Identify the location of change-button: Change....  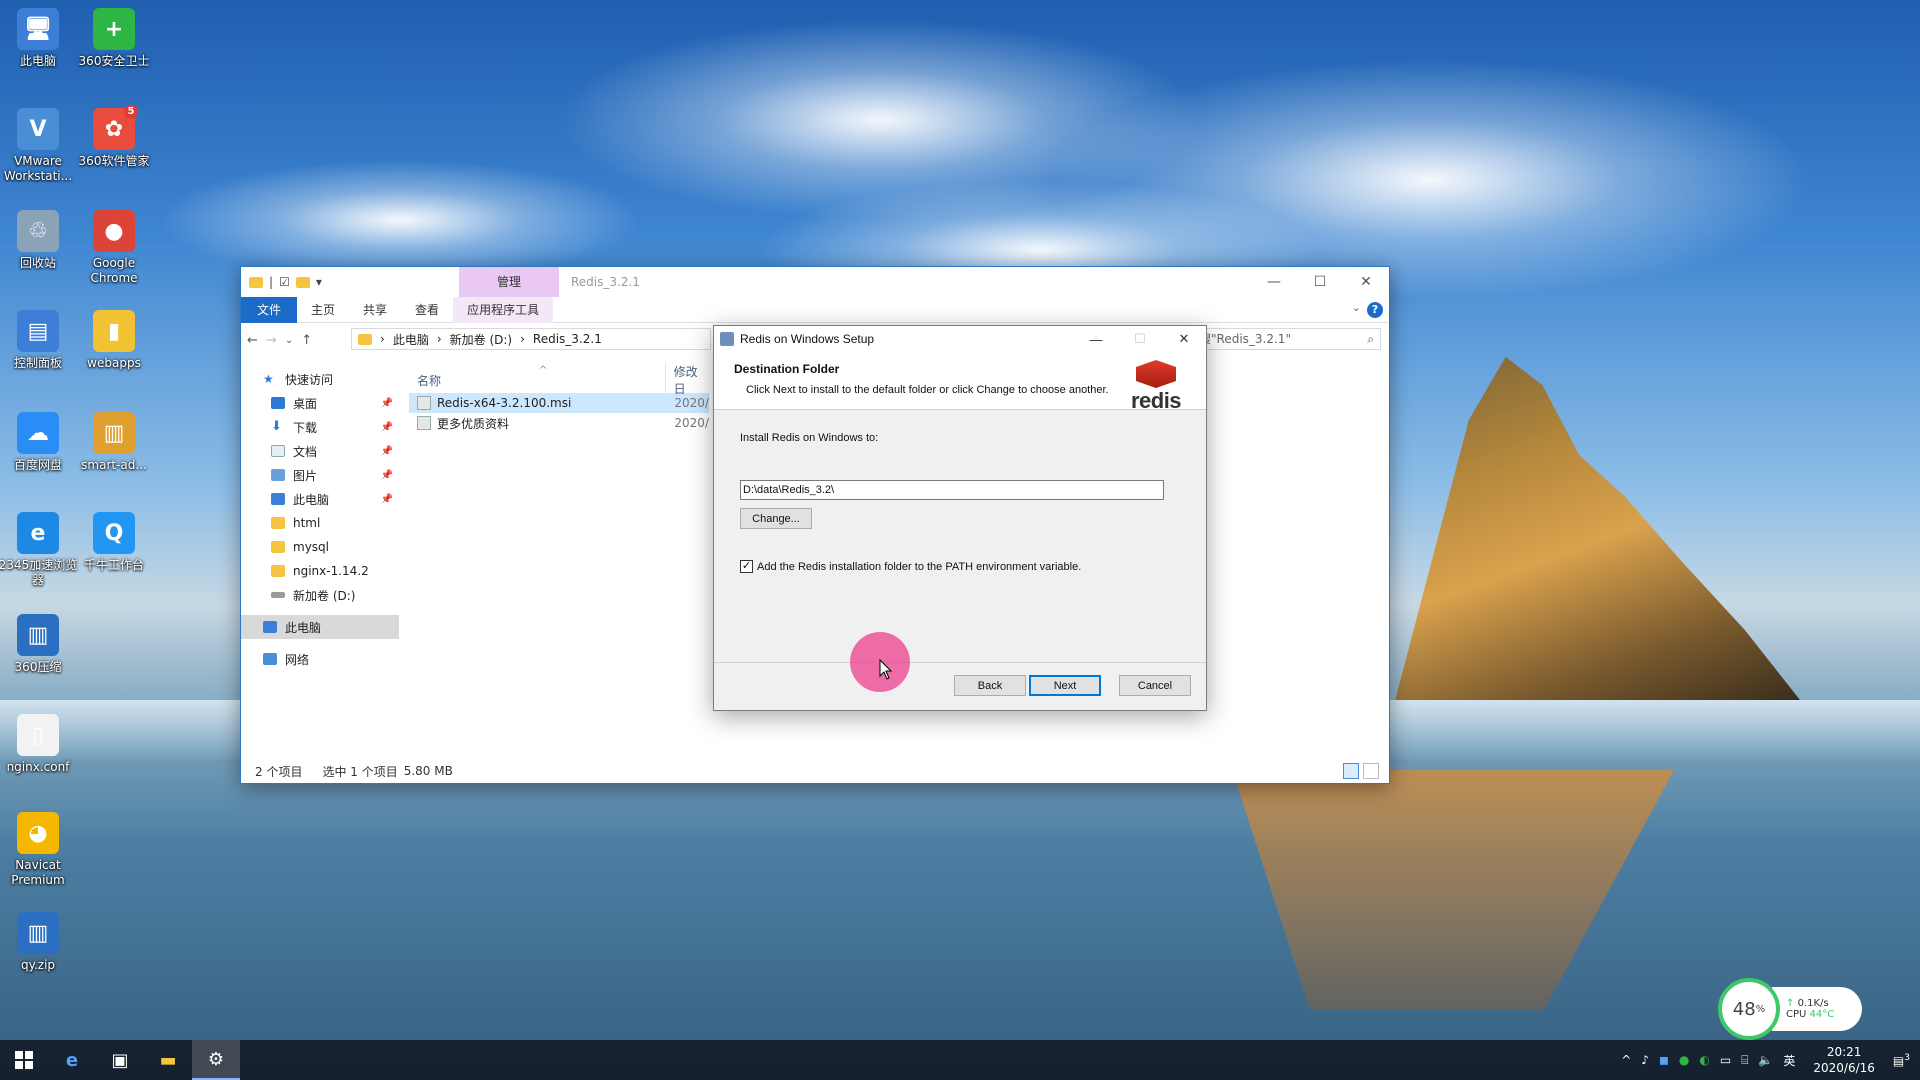
(776, 518).